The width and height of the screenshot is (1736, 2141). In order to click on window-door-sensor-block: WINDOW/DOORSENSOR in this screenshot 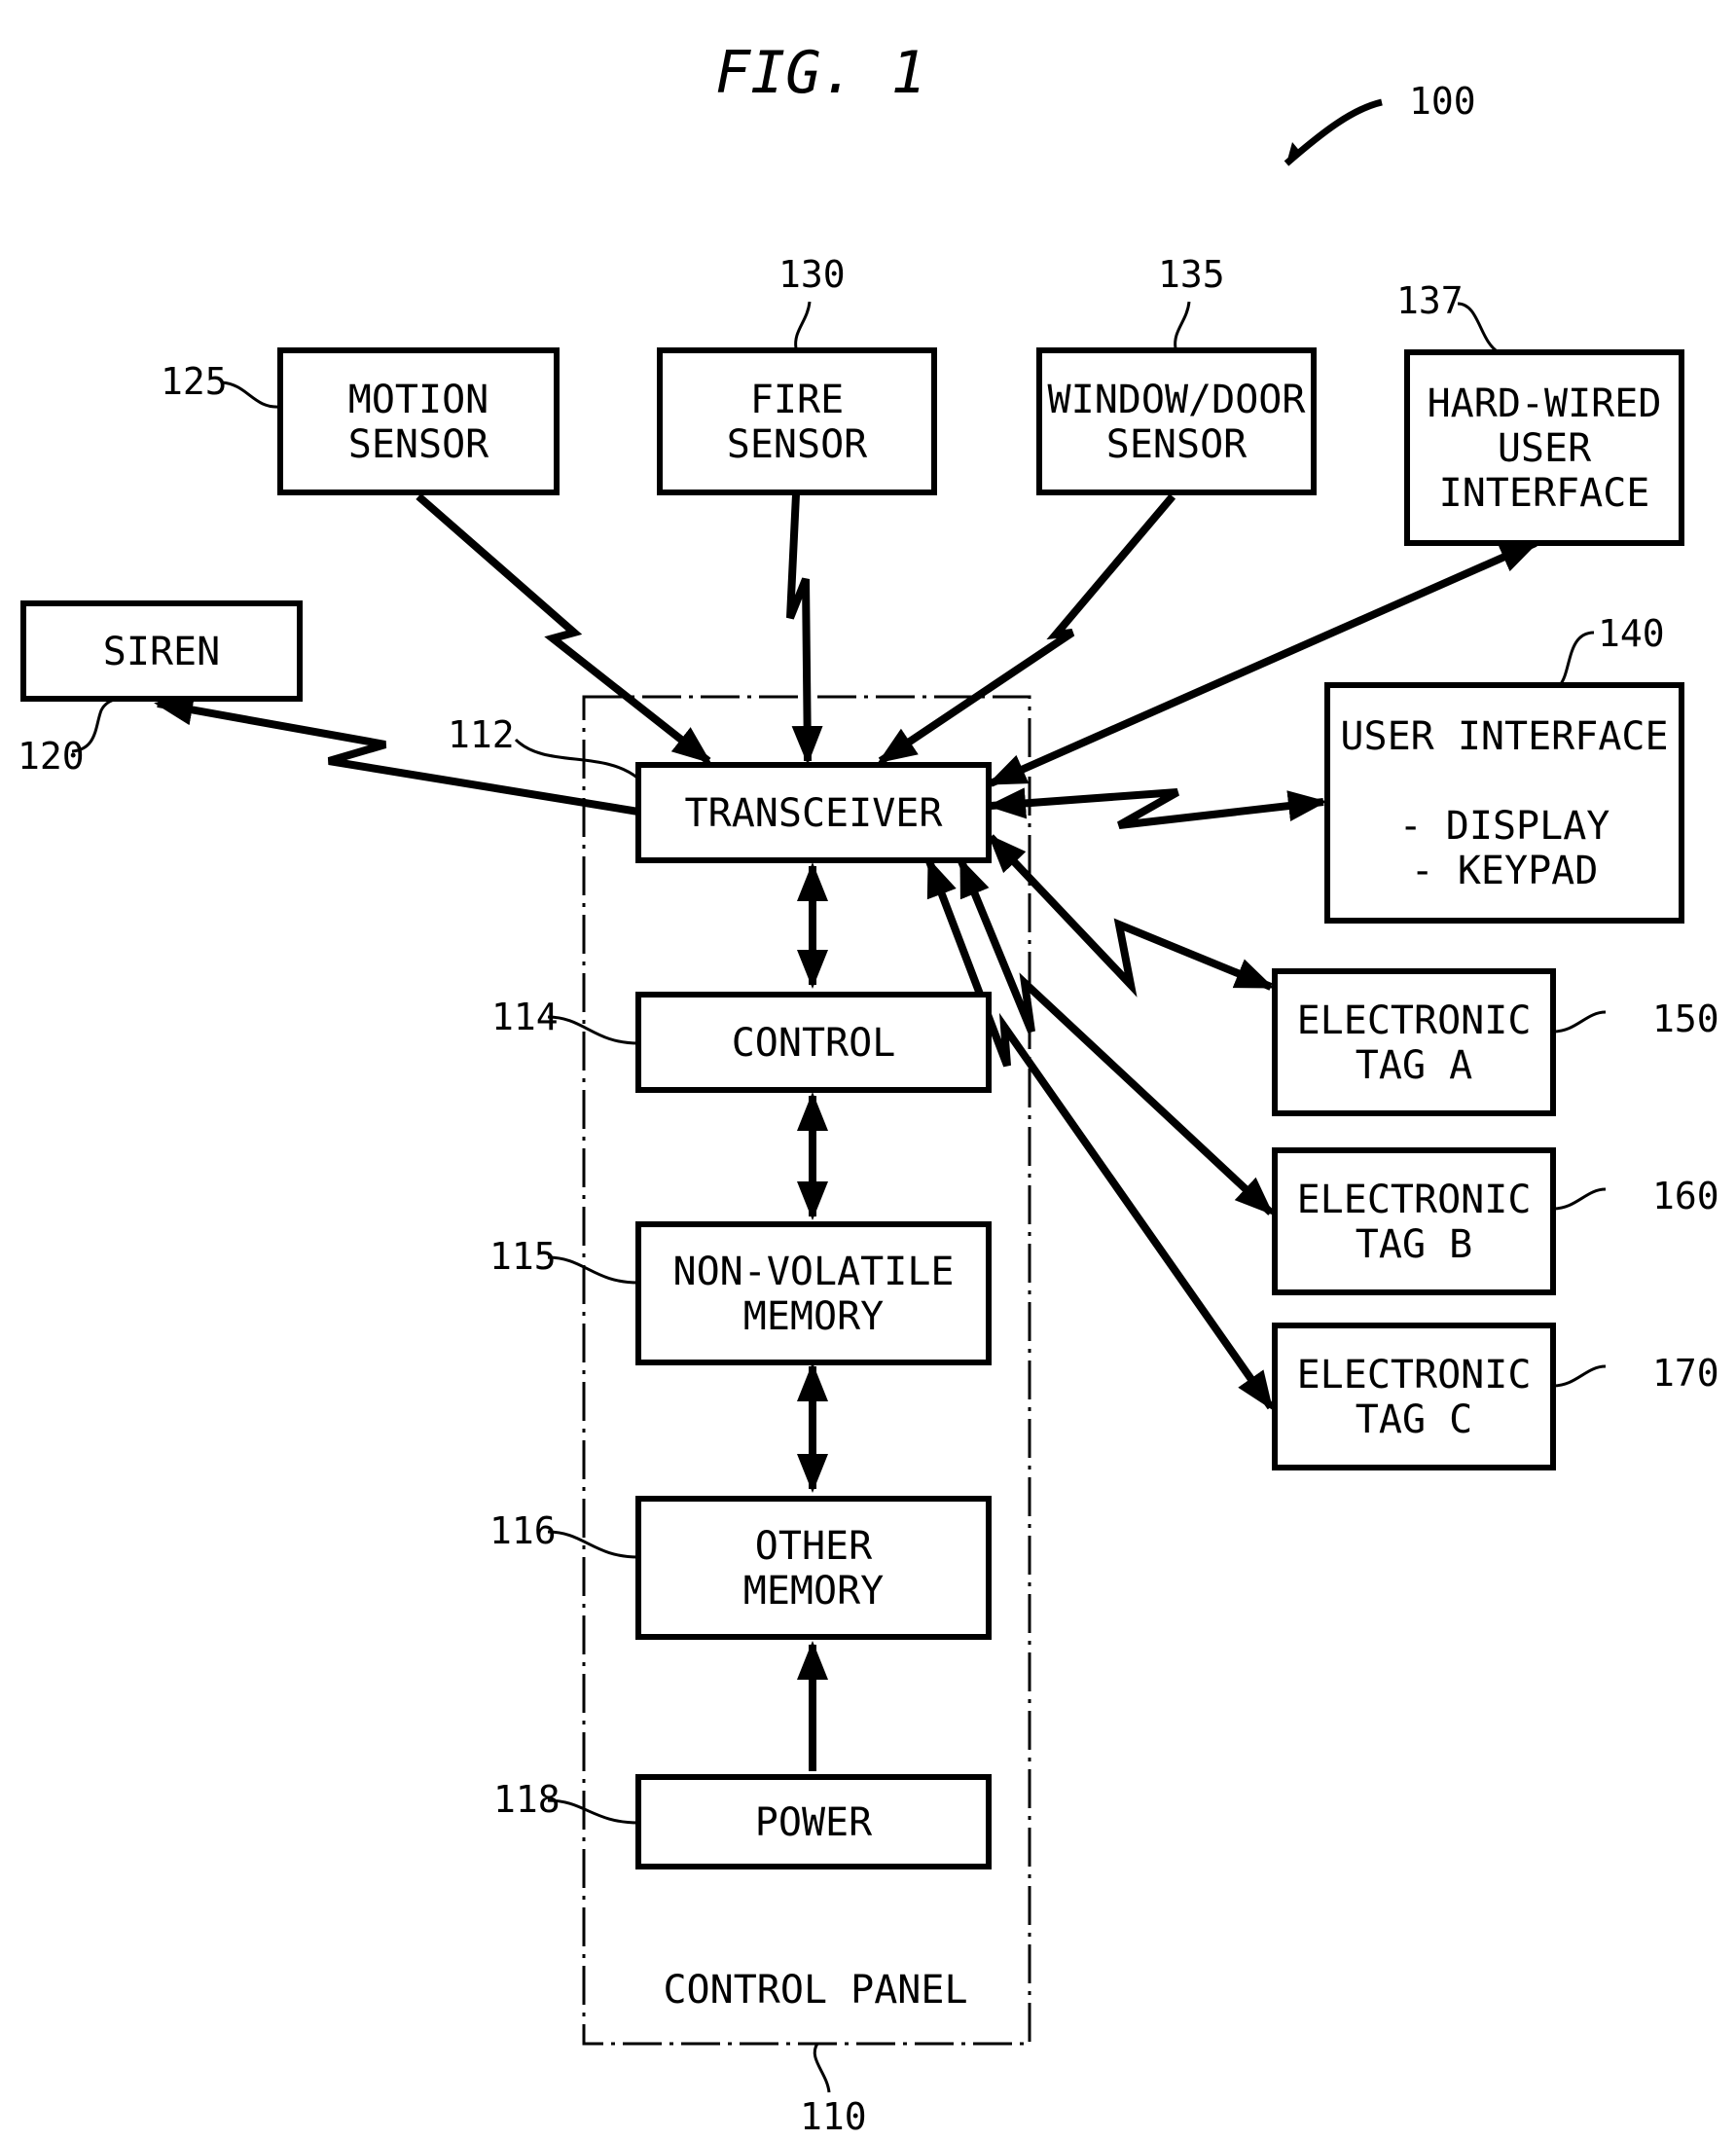, I will do `click(1176, 421)`.